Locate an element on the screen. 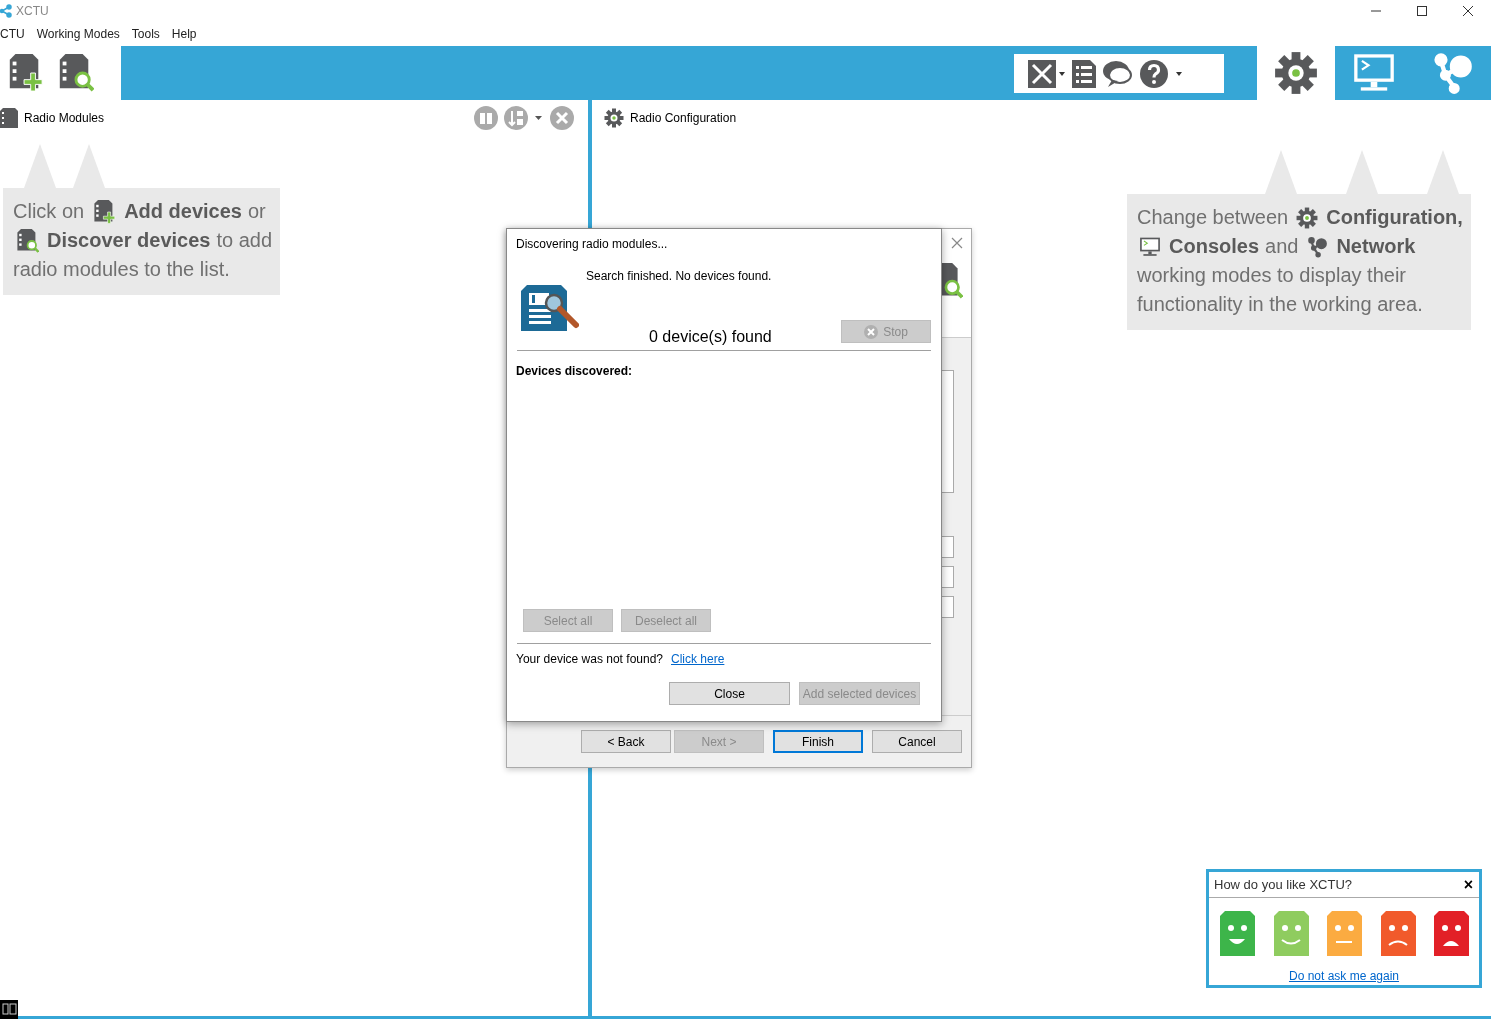 This screenshot has height=1019, width=1491. menu-item: Tools is located at coordinates (145, 34).